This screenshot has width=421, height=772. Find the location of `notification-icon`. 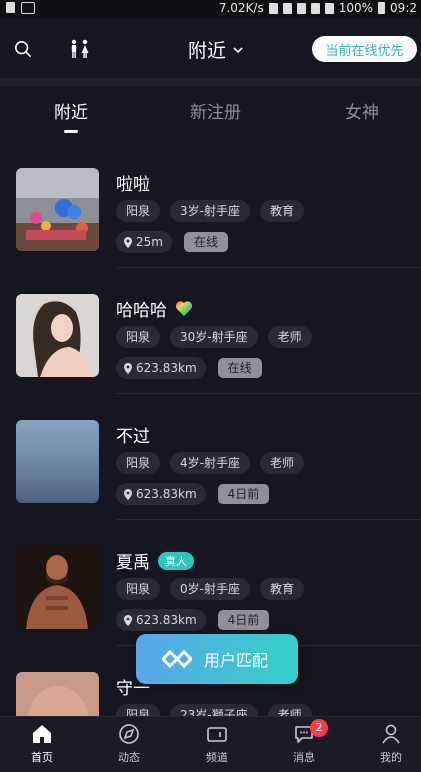

notification-icon is located at coordinates (10, 7).